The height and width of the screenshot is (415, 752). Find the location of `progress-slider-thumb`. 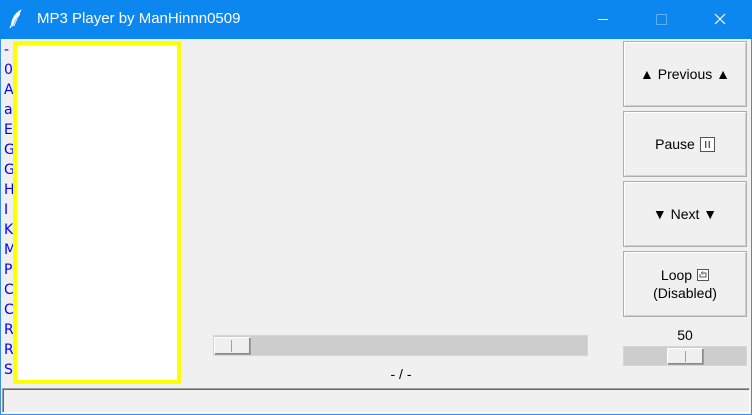

progress-slider-thumb is located at coordinates (232, 346).